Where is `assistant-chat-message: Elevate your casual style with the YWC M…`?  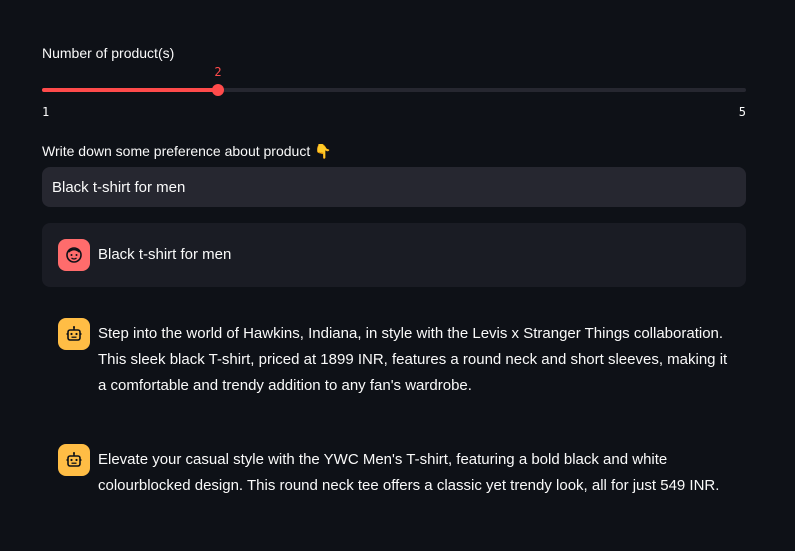 assistant-chat-message: Elevate your casual style with the YWC M… is located at coordinates (394, 471).